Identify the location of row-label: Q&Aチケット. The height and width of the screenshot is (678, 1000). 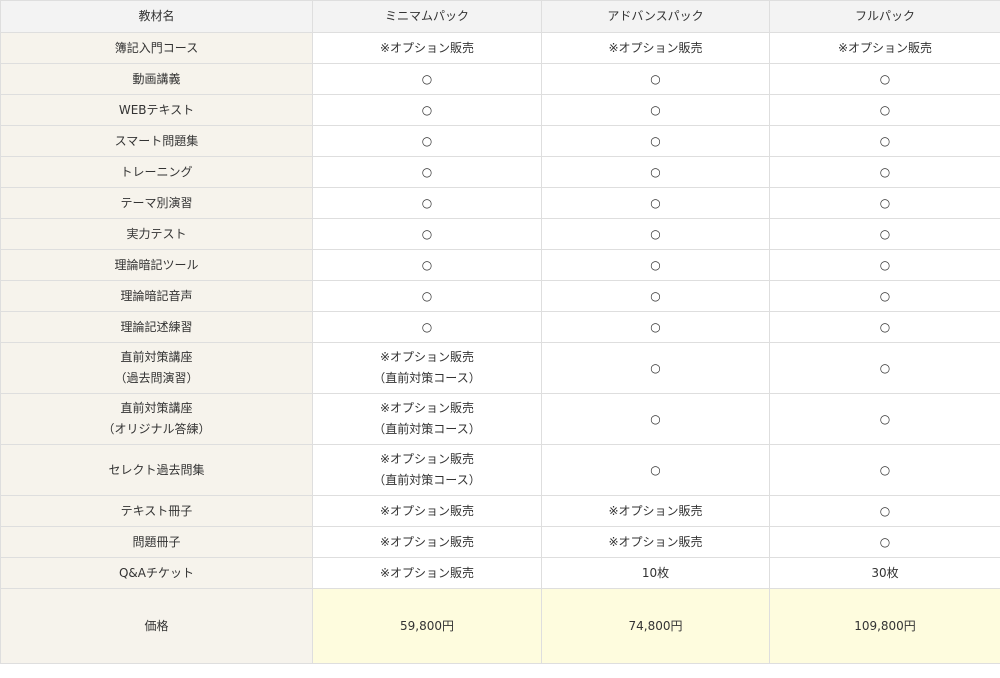
(156, 573).